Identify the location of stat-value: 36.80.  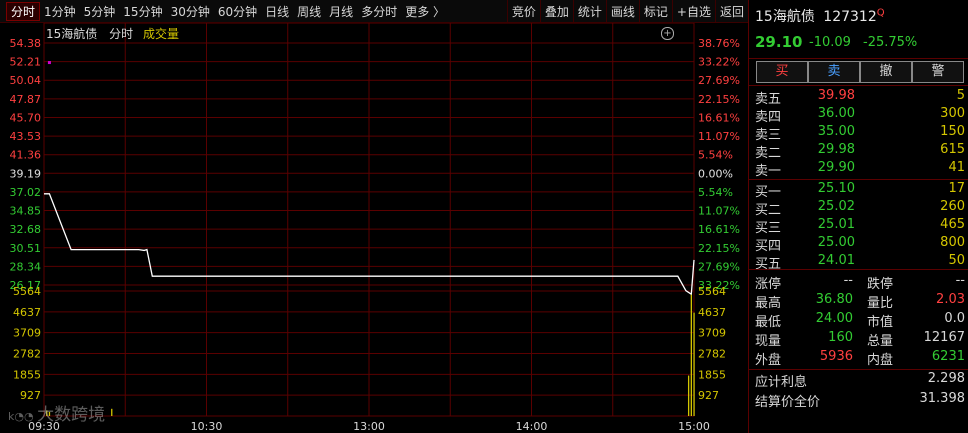
(834, 299).